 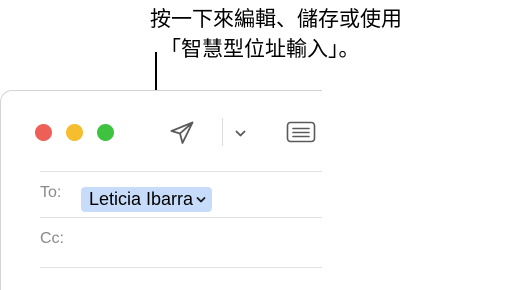 What do you see at coordinates (51, 192) in the screenshot?
I see `to-field-label: To:` at bounding box center [51, 192].